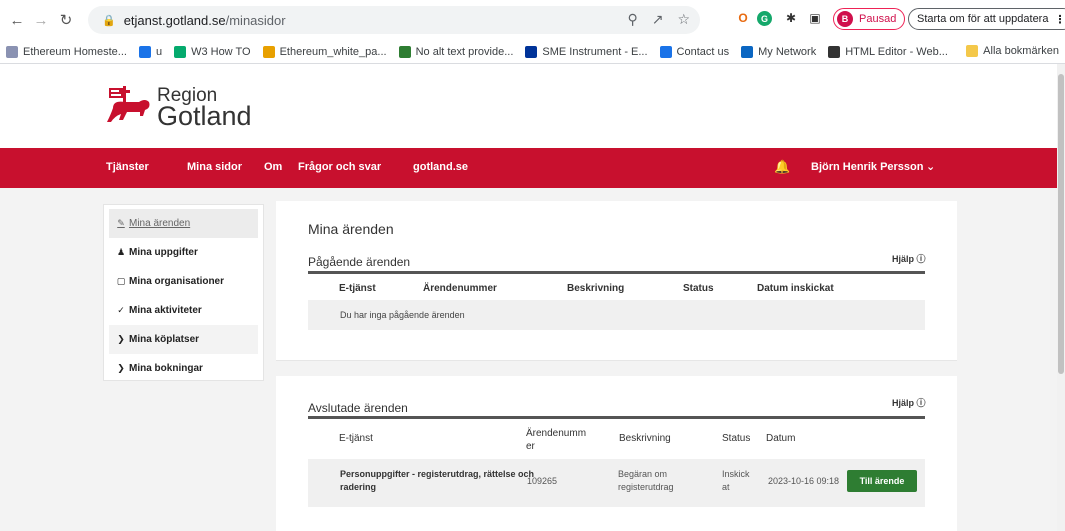  I want to click on all-bookmarks-label: Alla bokmärken, so click(1021, 51).